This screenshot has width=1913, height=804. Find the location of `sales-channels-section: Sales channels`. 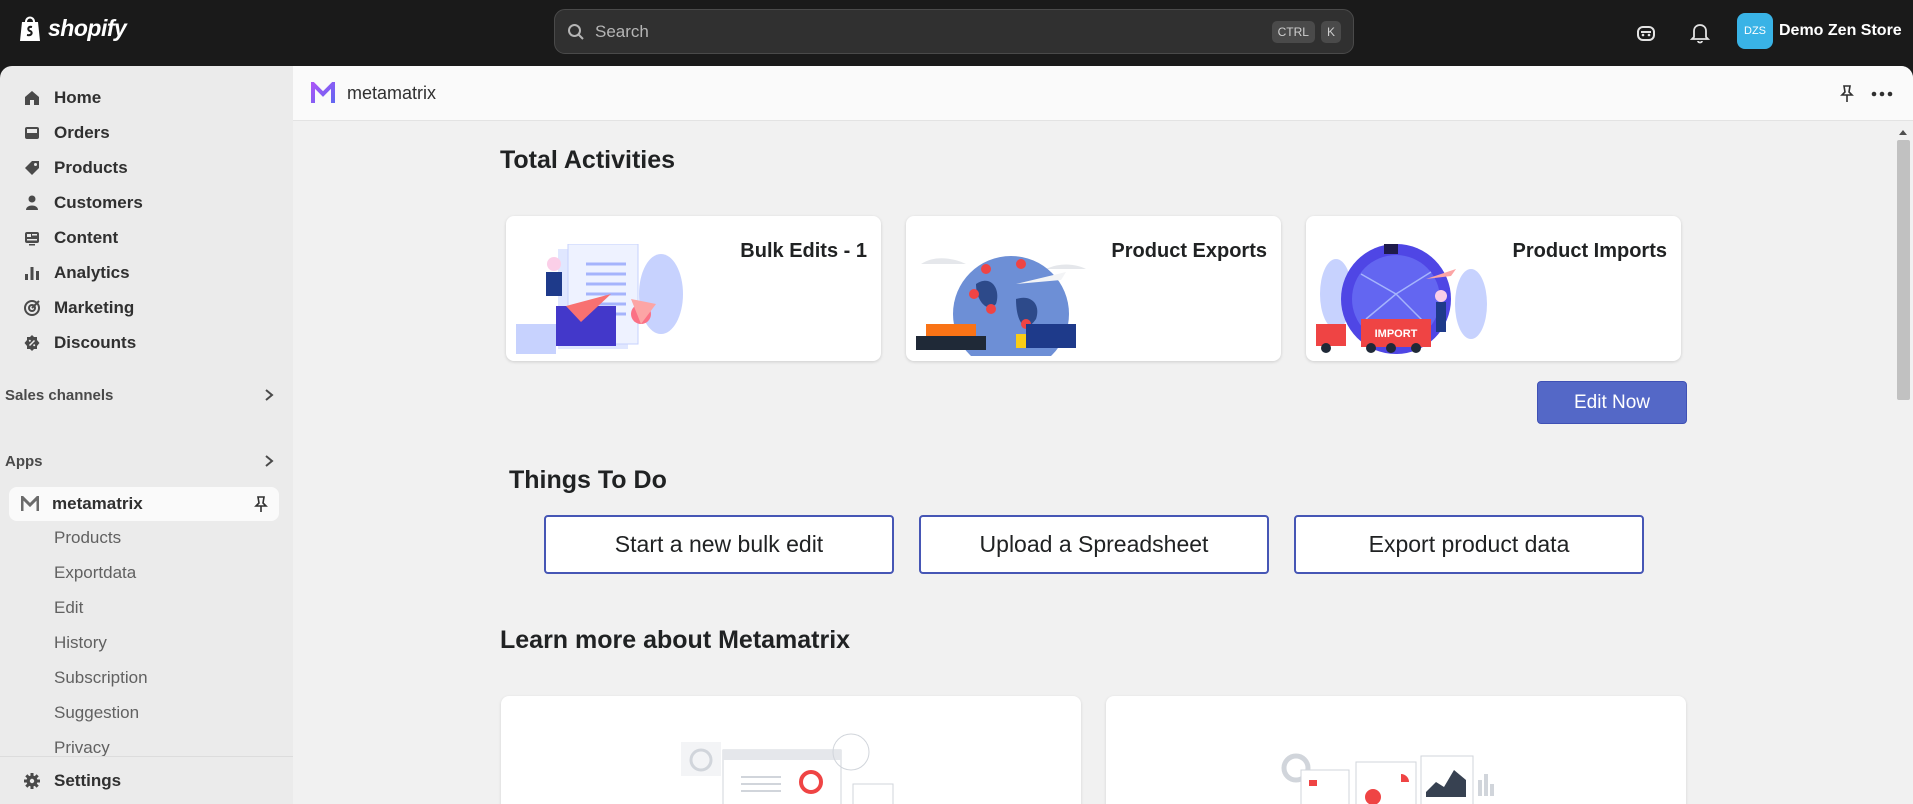

sales-channels-section: Sales channels is located at coordinates (140, 395).